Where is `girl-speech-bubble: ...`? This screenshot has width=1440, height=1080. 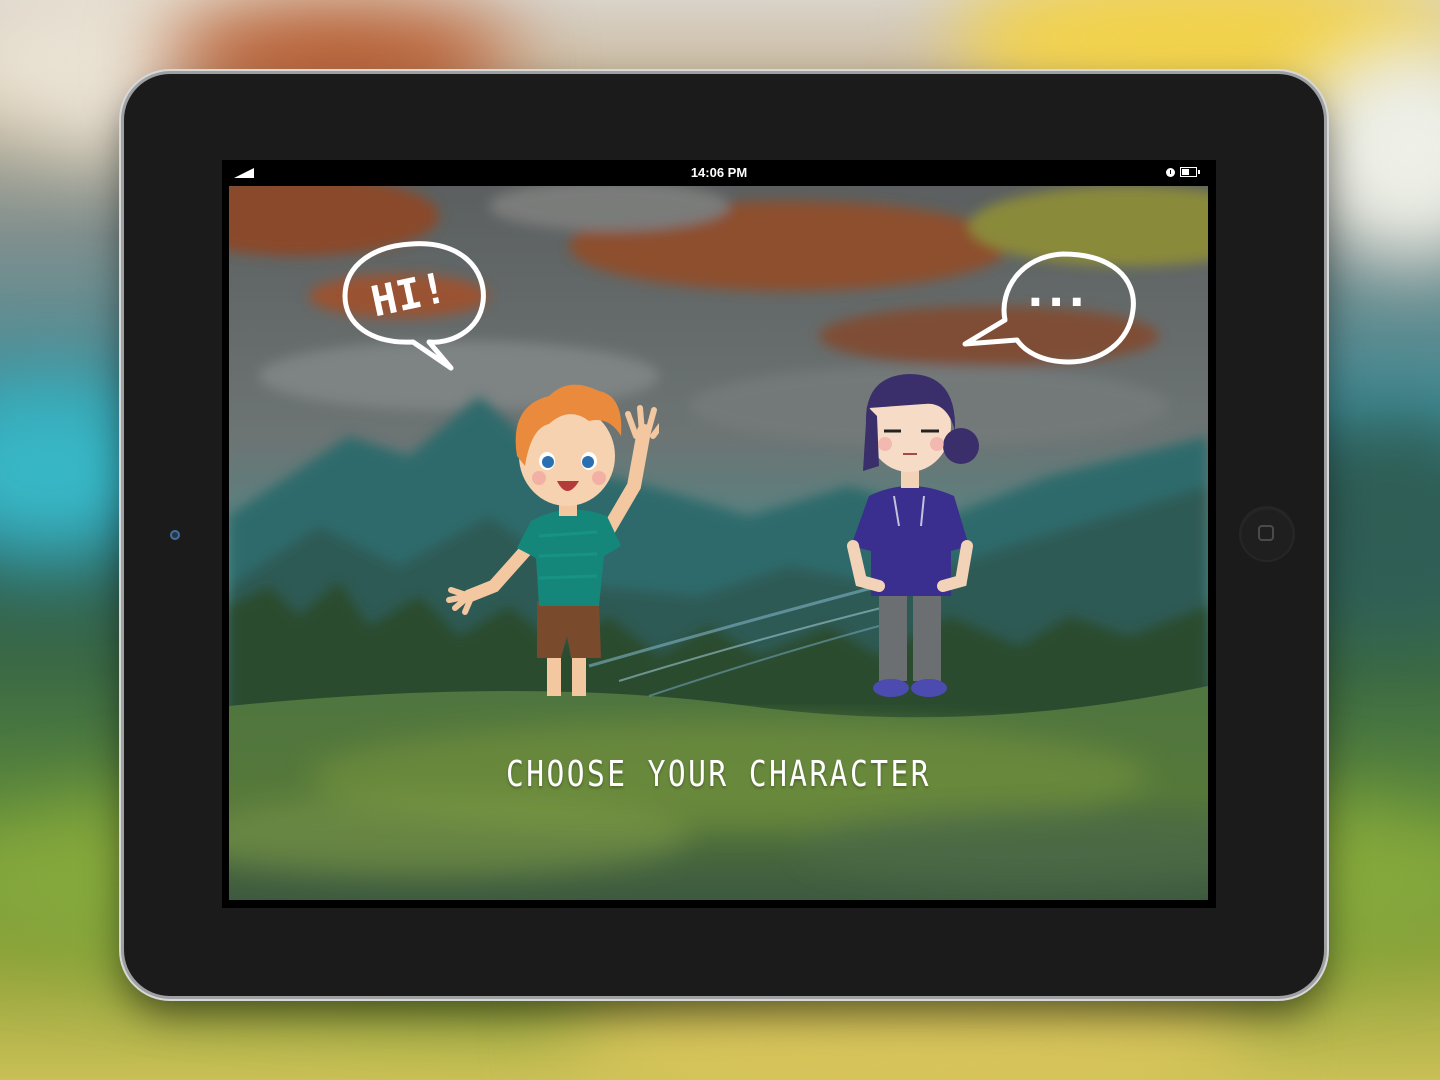 girl-speech-bubble: ... is located at coordinates (1049, 309).